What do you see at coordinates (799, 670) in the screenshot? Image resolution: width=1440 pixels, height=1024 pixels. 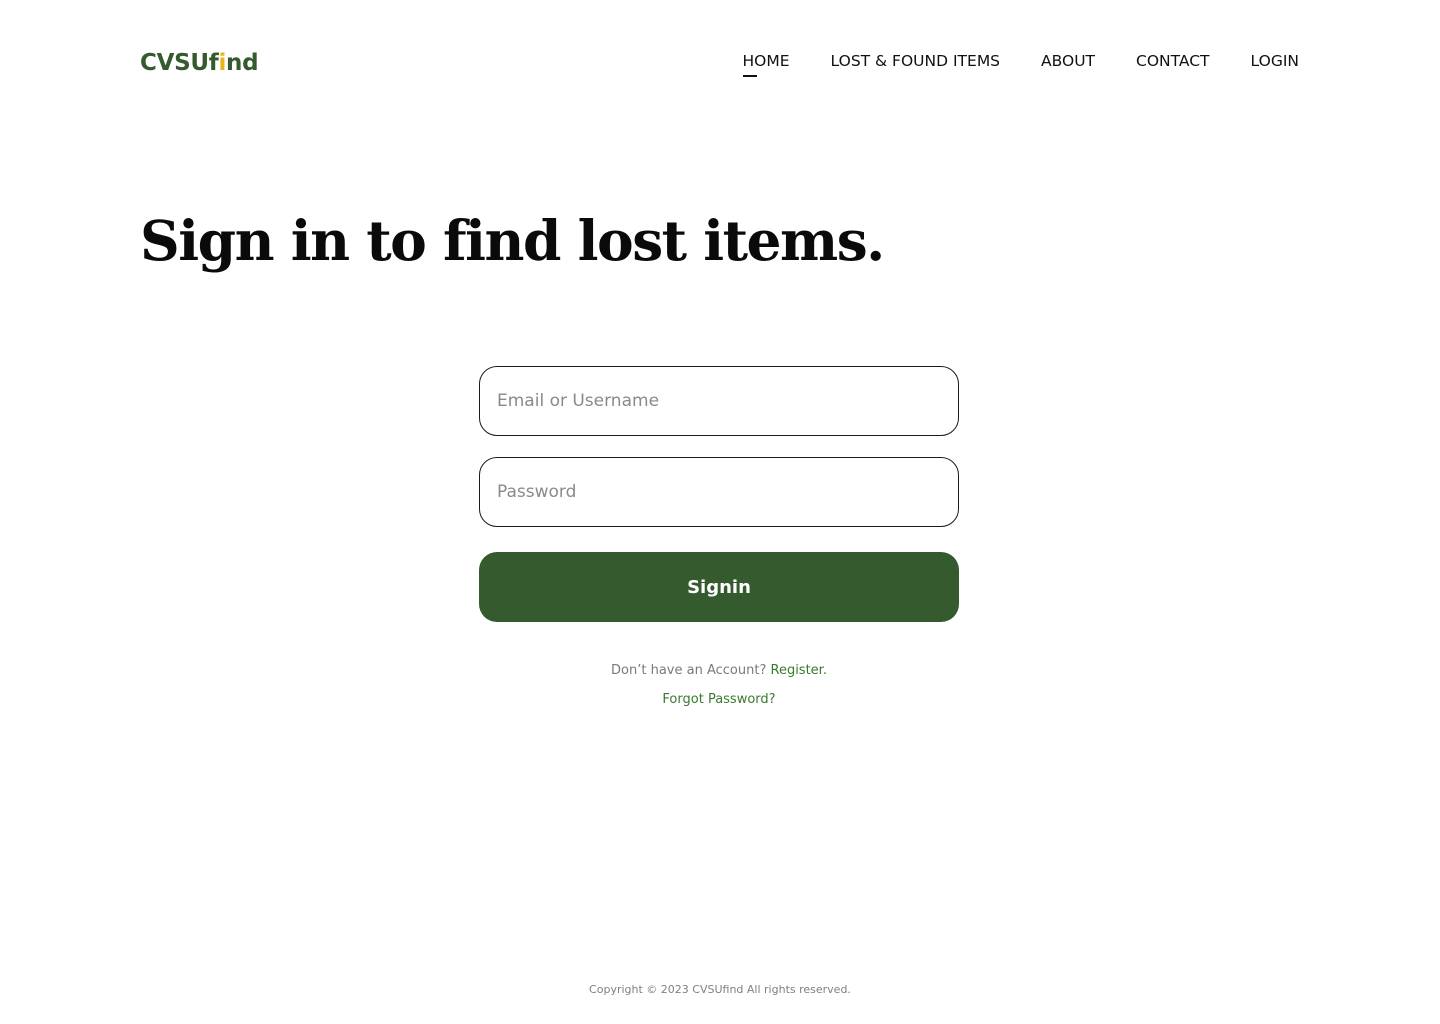 I see `register-link: Register.` at bounding box center [799, 670].